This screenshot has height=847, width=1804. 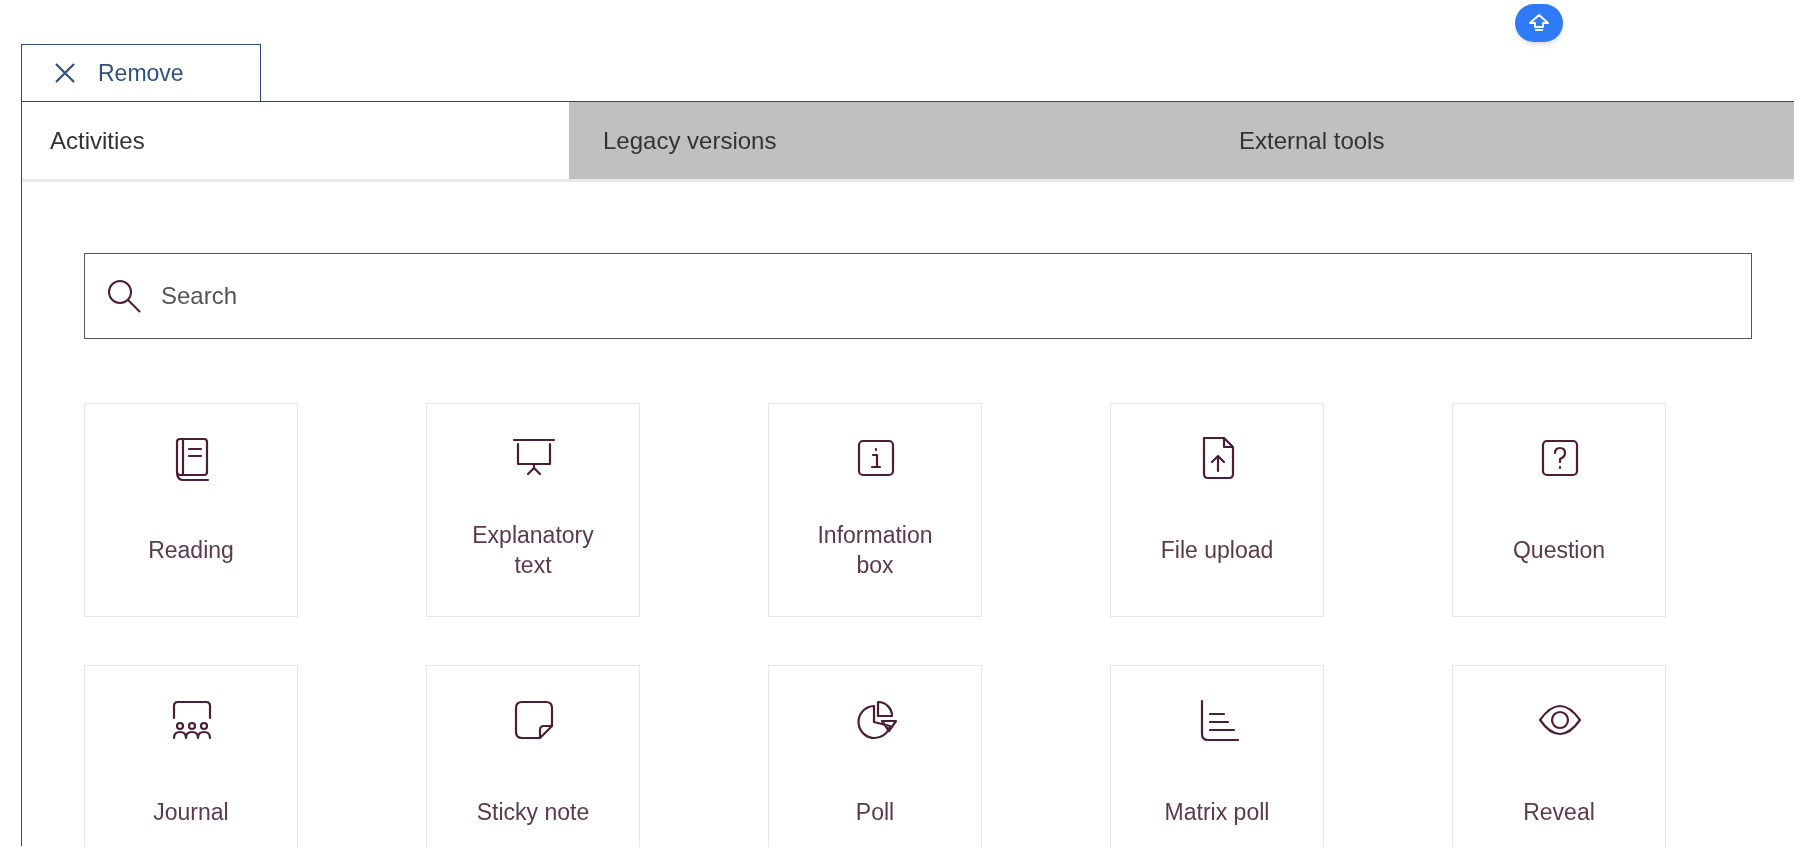 What do you see at coordinates (1217, 812) in the screenshot?
I see `activity-label: Matrix poll` at bounding box center [1217, 812].